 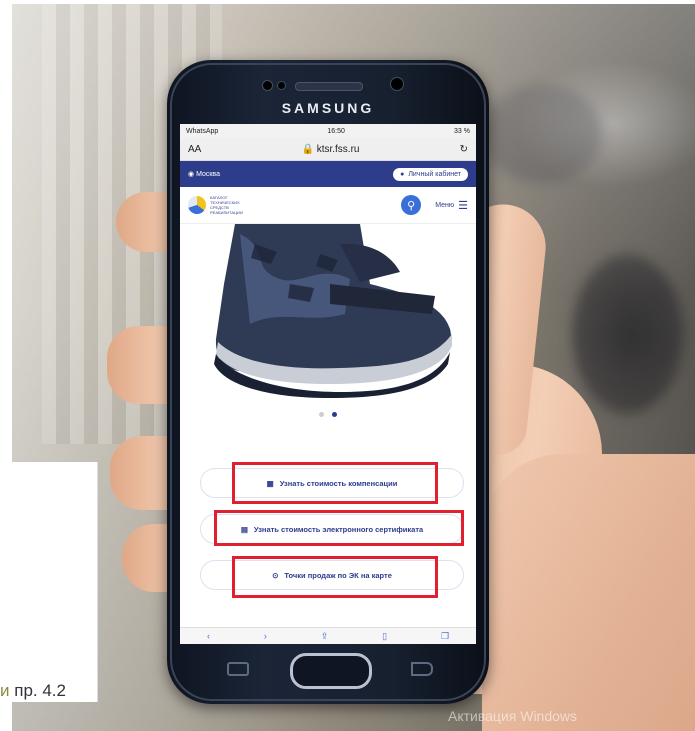 I want to click on caption-prefix: и, so click(x=7, y=690).